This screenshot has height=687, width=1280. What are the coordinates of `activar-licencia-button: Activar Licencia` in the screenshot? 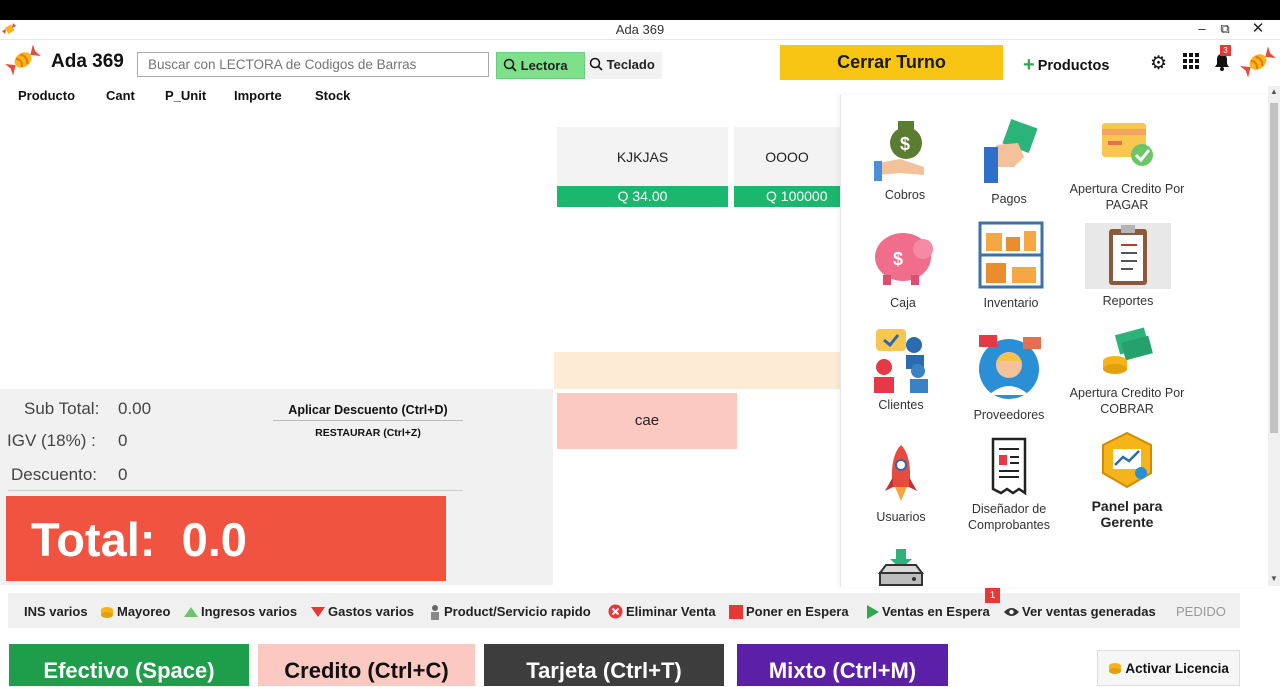 It's located at (1168, 668).